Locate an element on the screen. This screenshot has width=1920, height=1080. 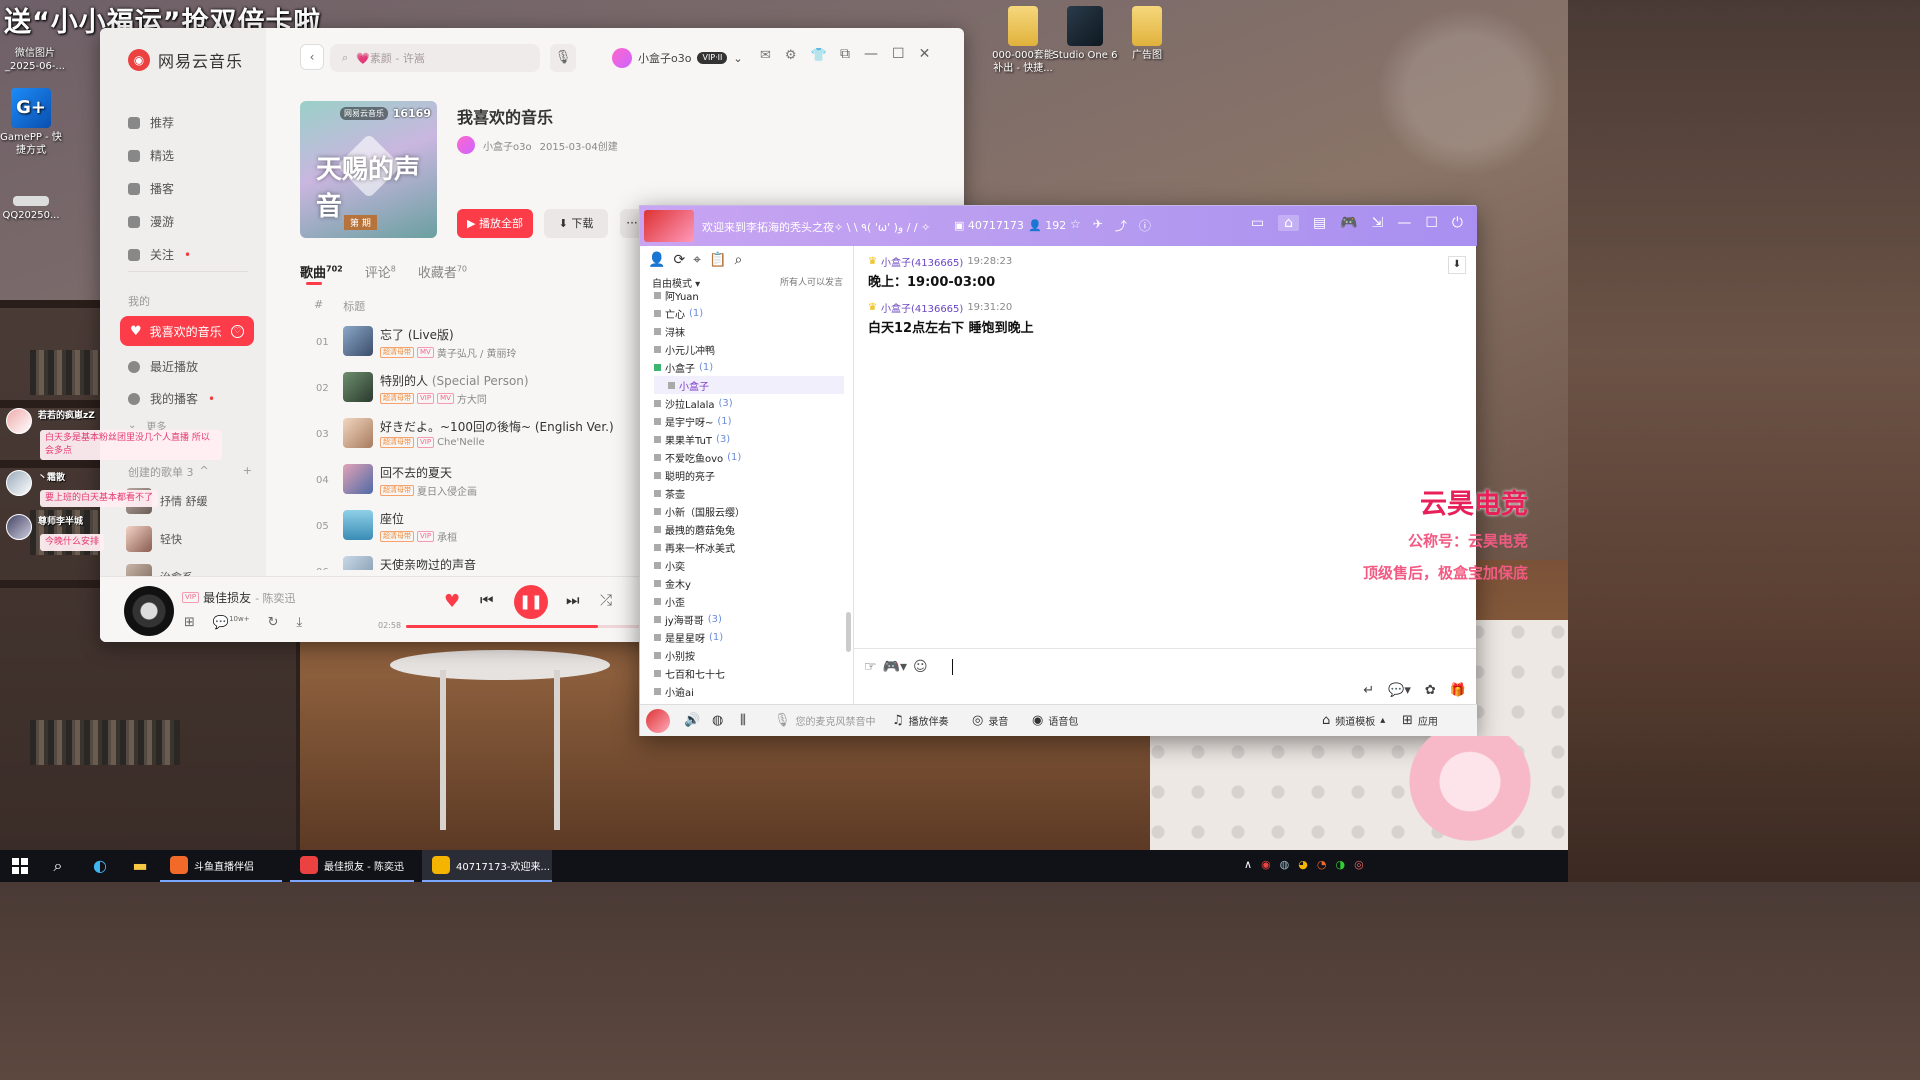
mini-player-icon: ⧉ is located at coordinates (845, 54).